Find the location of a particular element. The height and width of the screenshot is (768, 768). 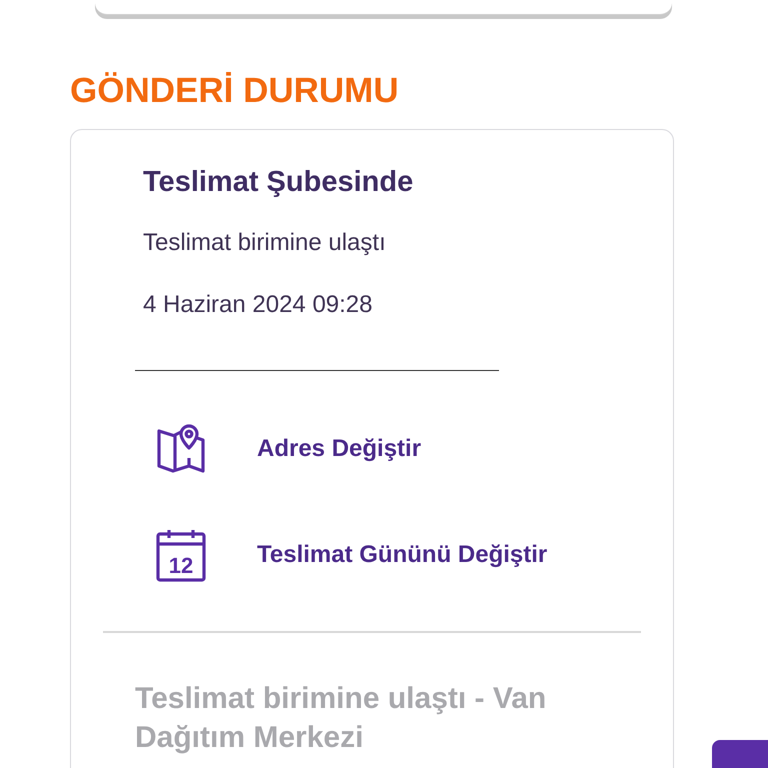

status-description: Teslimat birimine ulaştı is located at coordinates (265, 243).